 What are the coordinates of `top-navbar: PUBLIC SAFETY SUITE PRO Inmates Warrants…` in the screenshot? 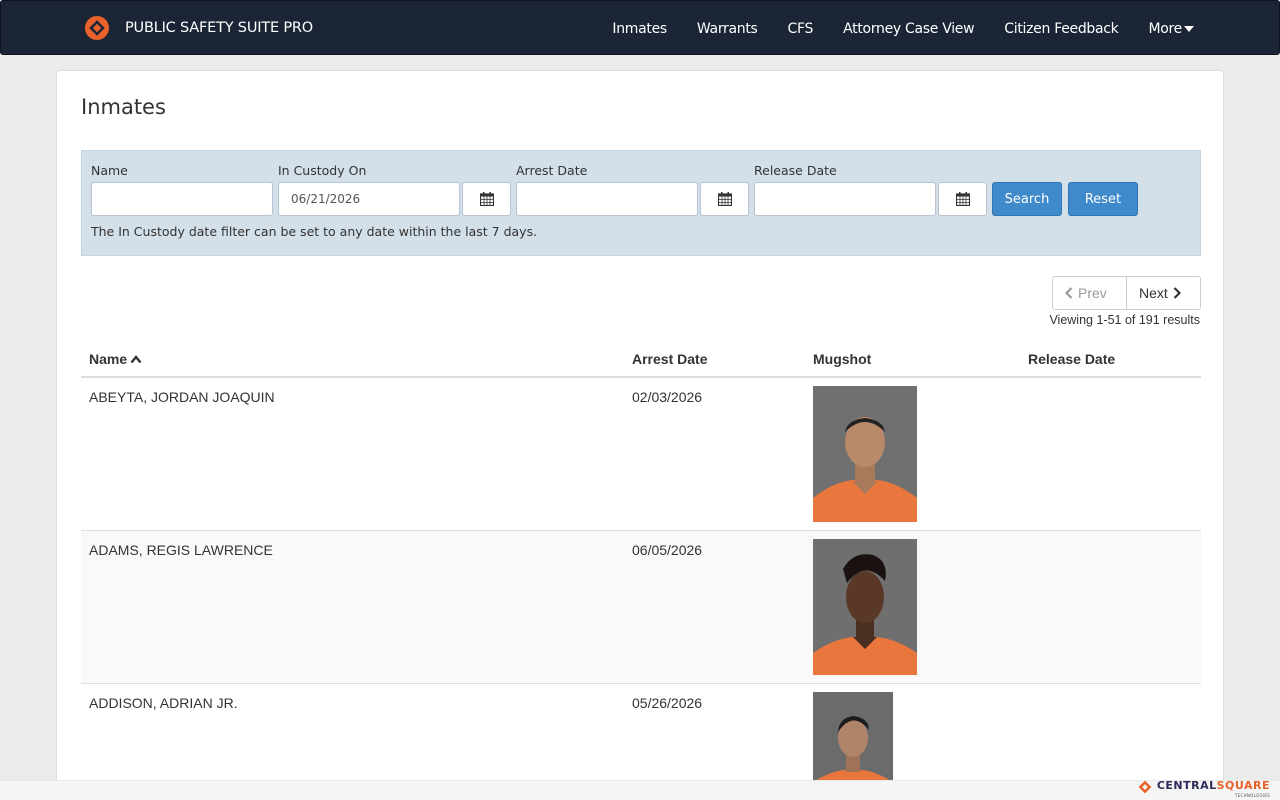 It's located at (640, 27).